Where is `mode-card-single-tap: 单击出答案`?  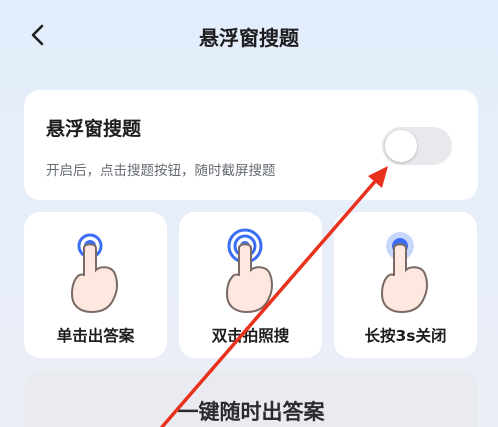
mode-card-single-tap: 单击出答案 is located at coordinates (95, 285).